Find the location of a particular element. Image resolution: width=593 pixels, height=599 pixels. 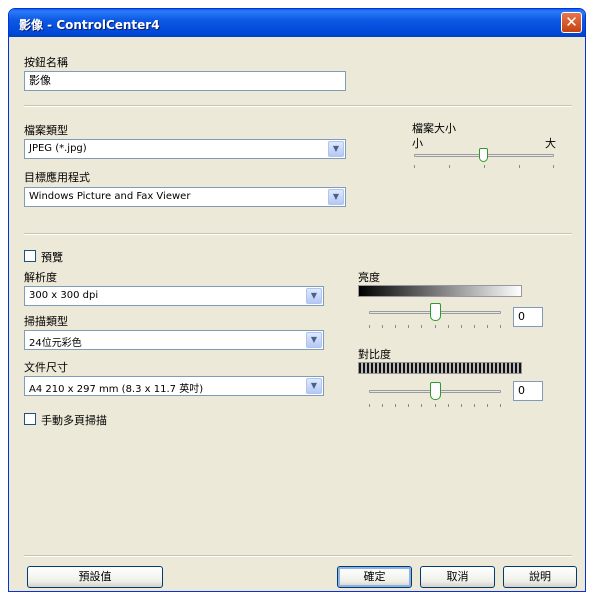

preview-checkbox is located at coordinates (30, 256).